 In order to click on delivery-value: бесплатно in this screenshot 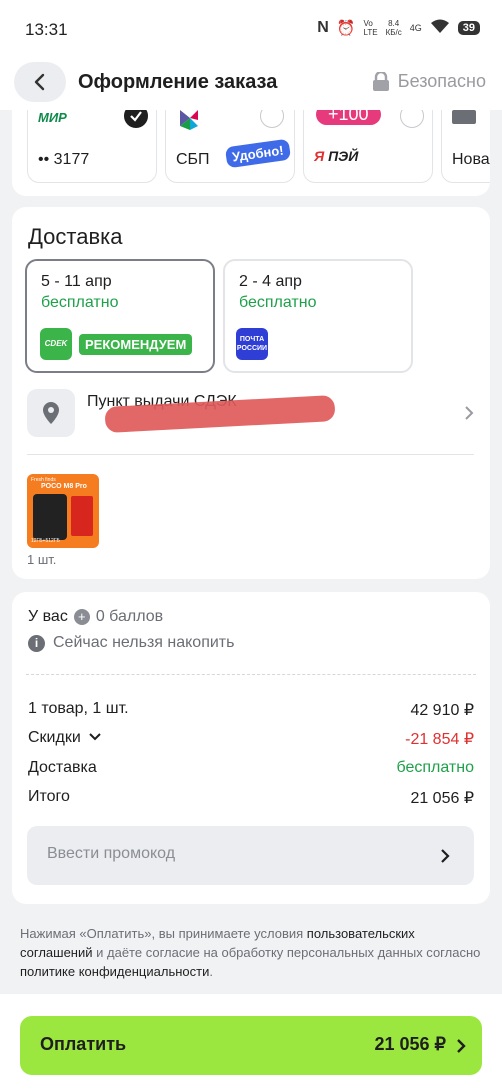, I will do `click(435, 767)`.